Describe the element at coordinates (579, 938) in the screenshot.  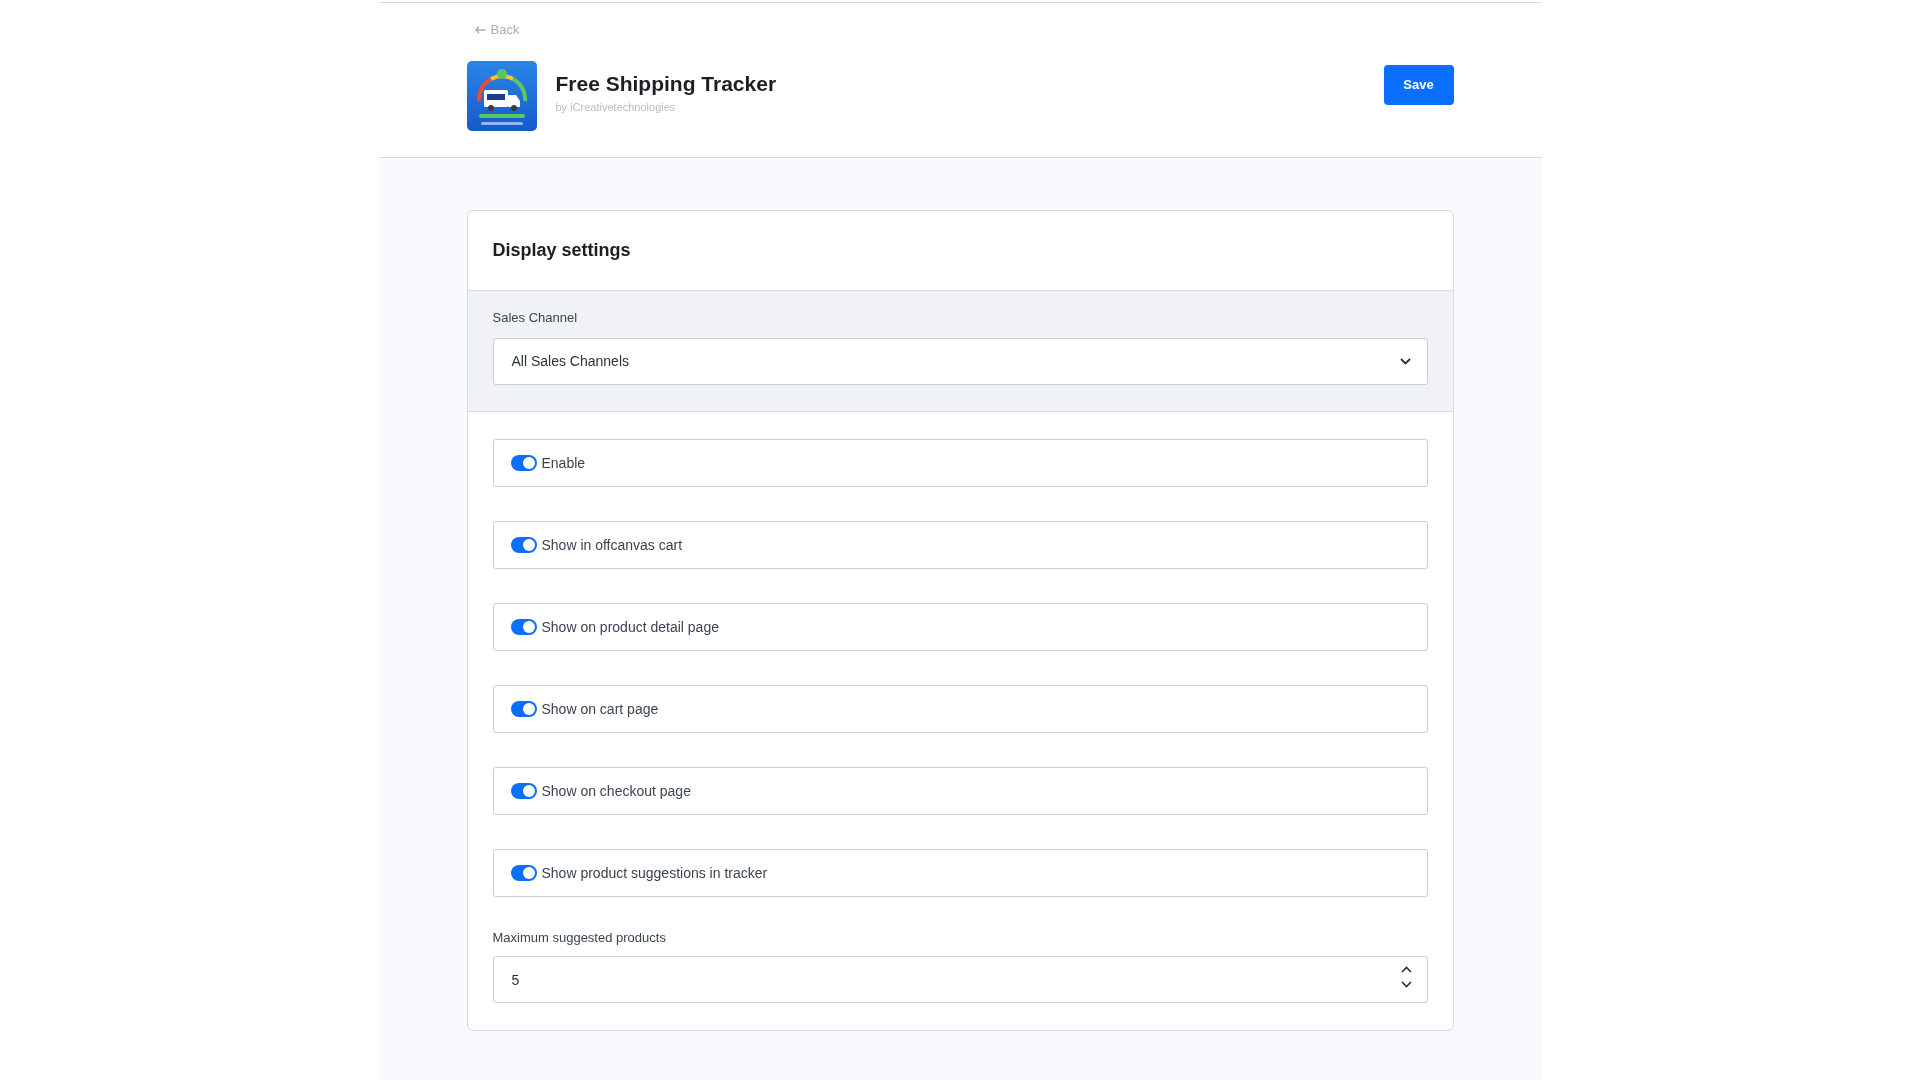
I see `field-label: Maximum suggested products` at that location.